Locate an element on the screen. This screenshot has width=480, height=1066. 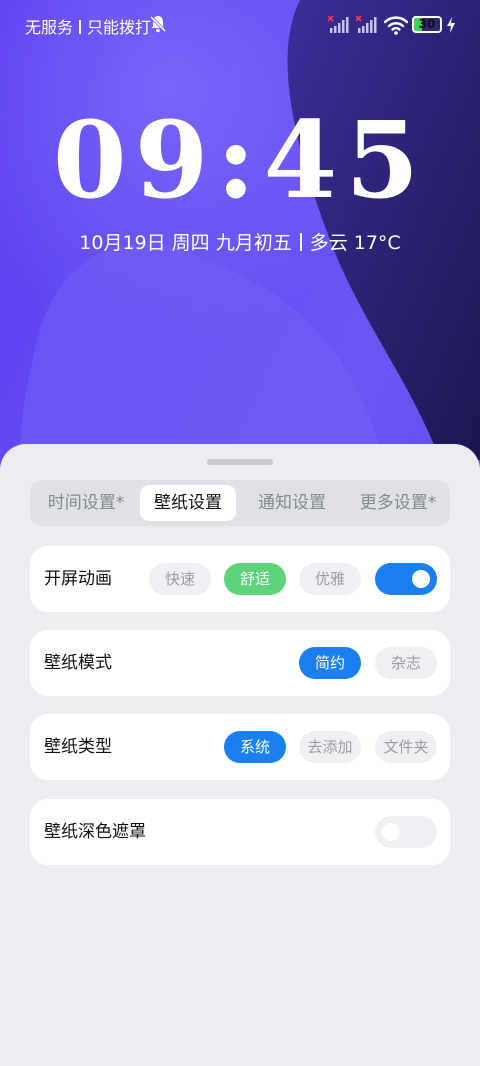
animation-label: 开屏动画 is located at coordinates (78, 579).